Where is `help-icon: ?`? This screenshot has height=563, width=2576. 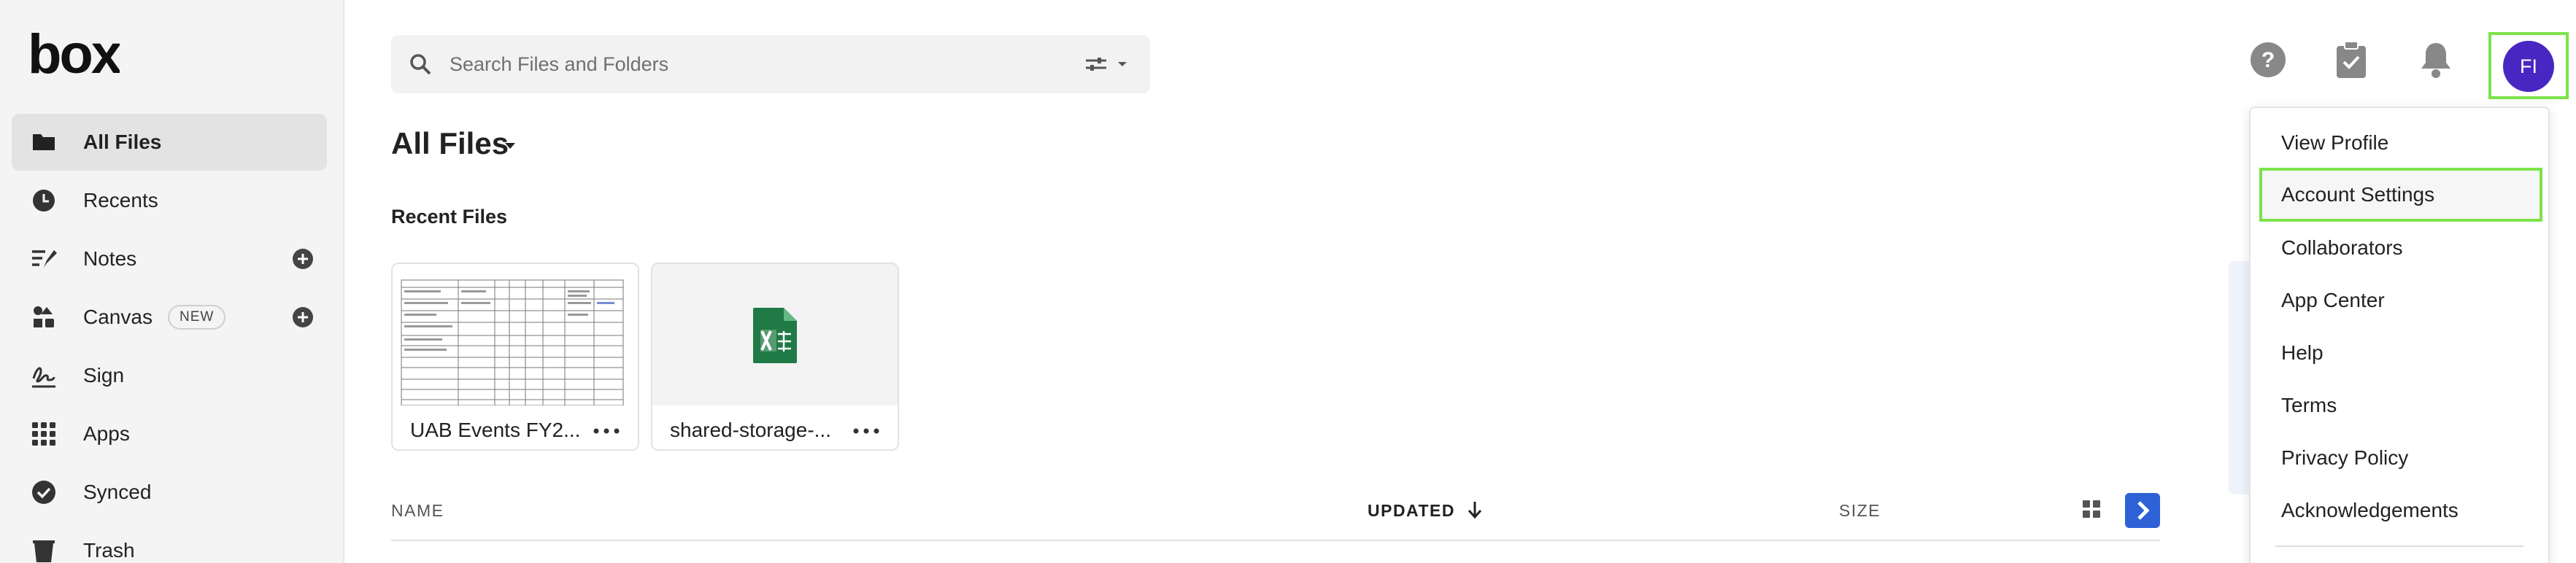 help-icon: ? is located at coordinates (2268, 59).